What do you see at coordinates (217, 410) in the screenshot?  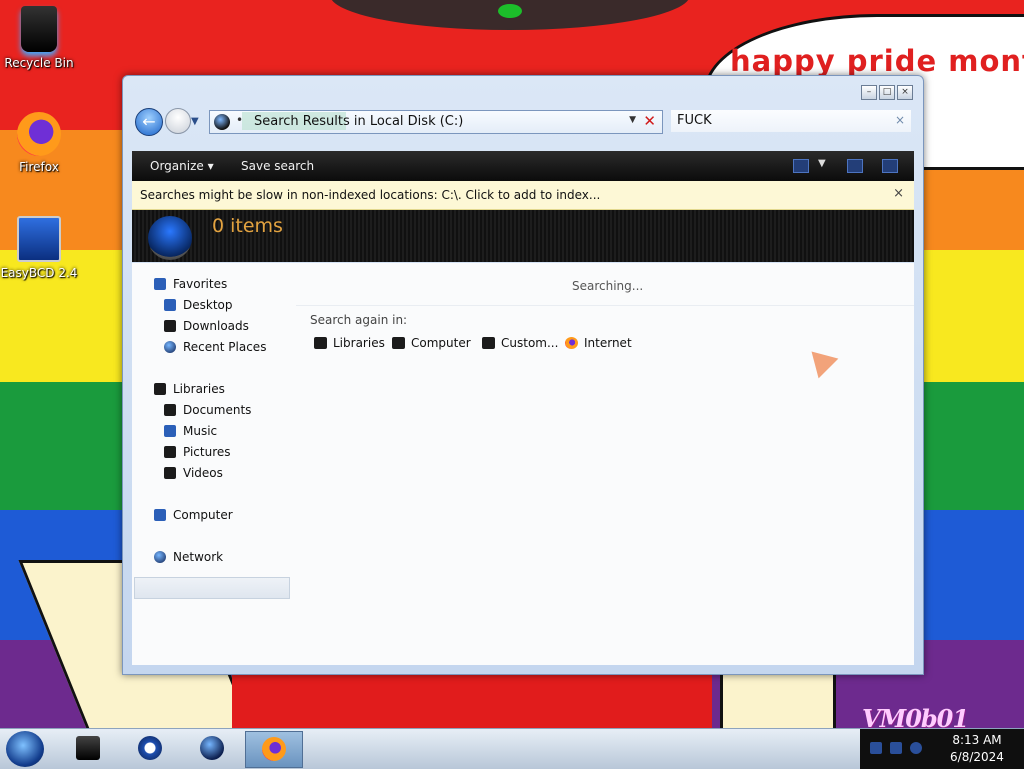 I see `nav-label: Documents` at bounding box center [217, 410].